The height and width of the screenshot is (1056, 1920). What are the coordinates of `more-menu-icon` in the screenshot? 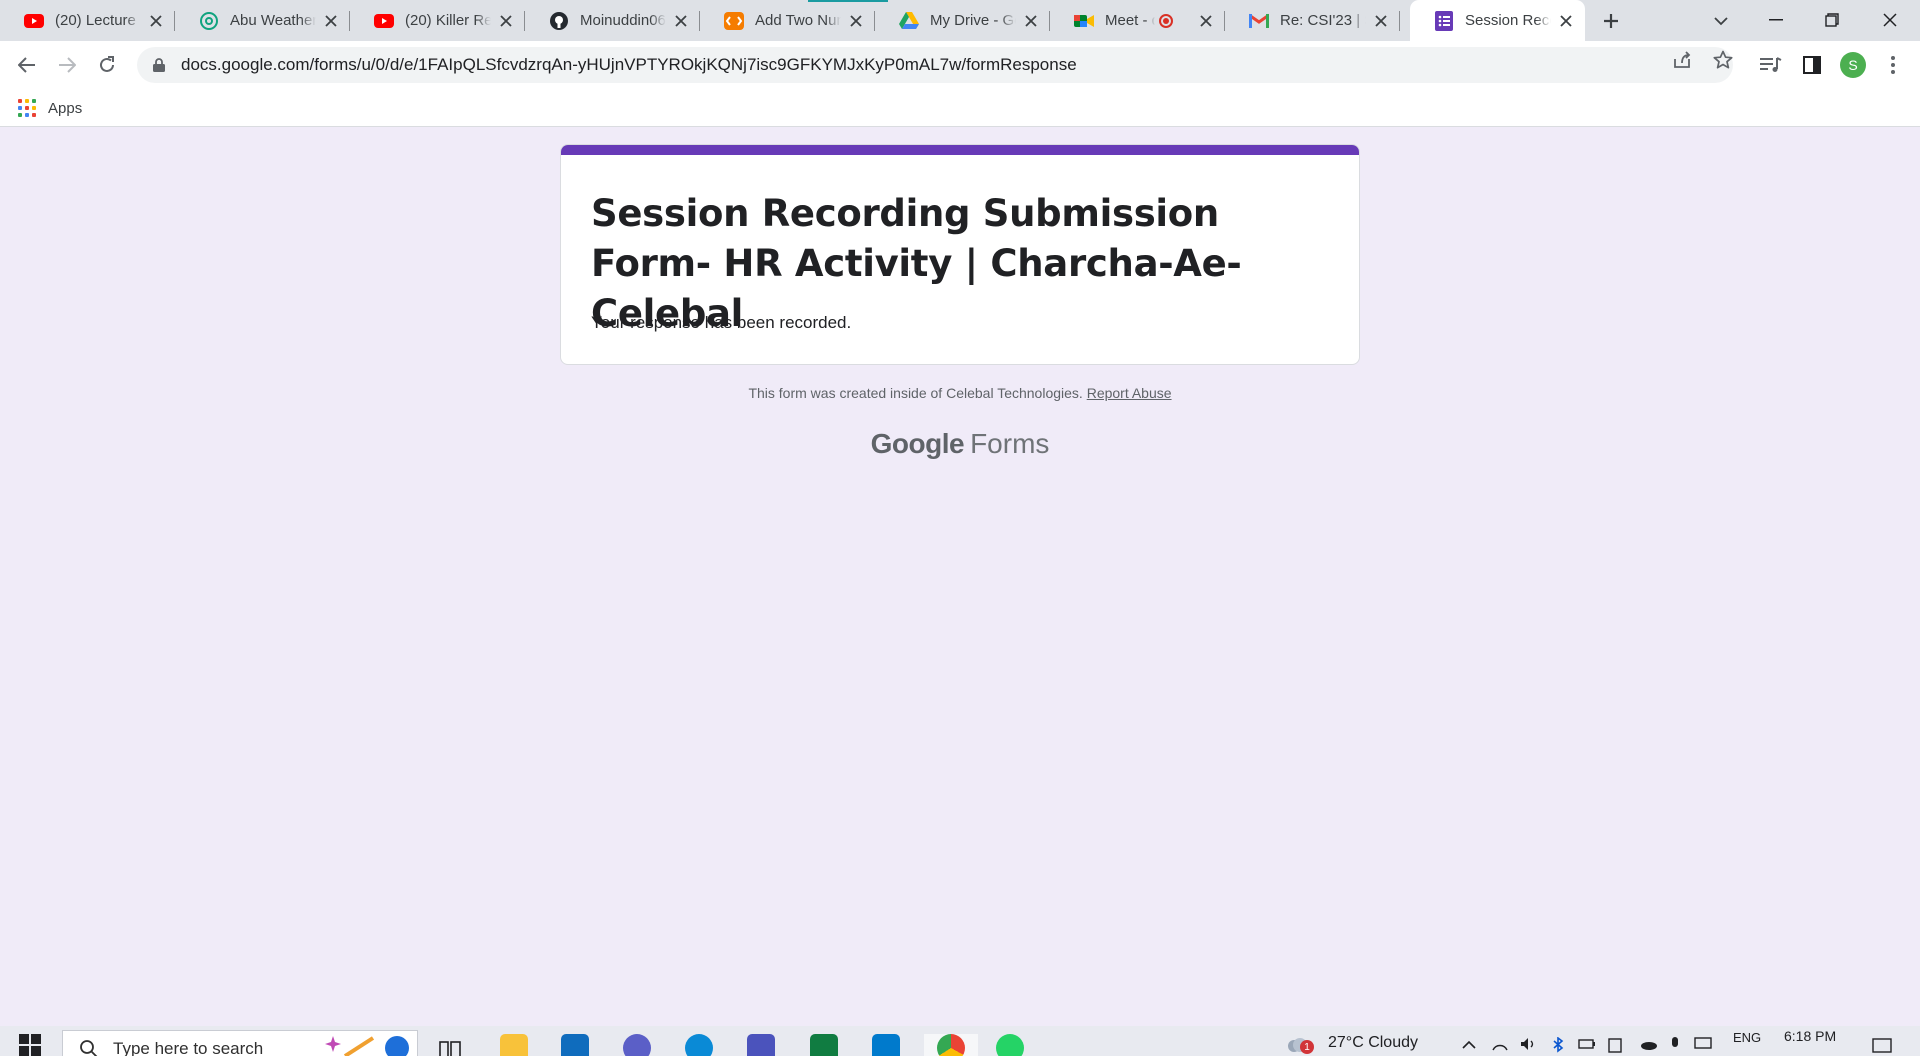 It's located at (1893, 65).